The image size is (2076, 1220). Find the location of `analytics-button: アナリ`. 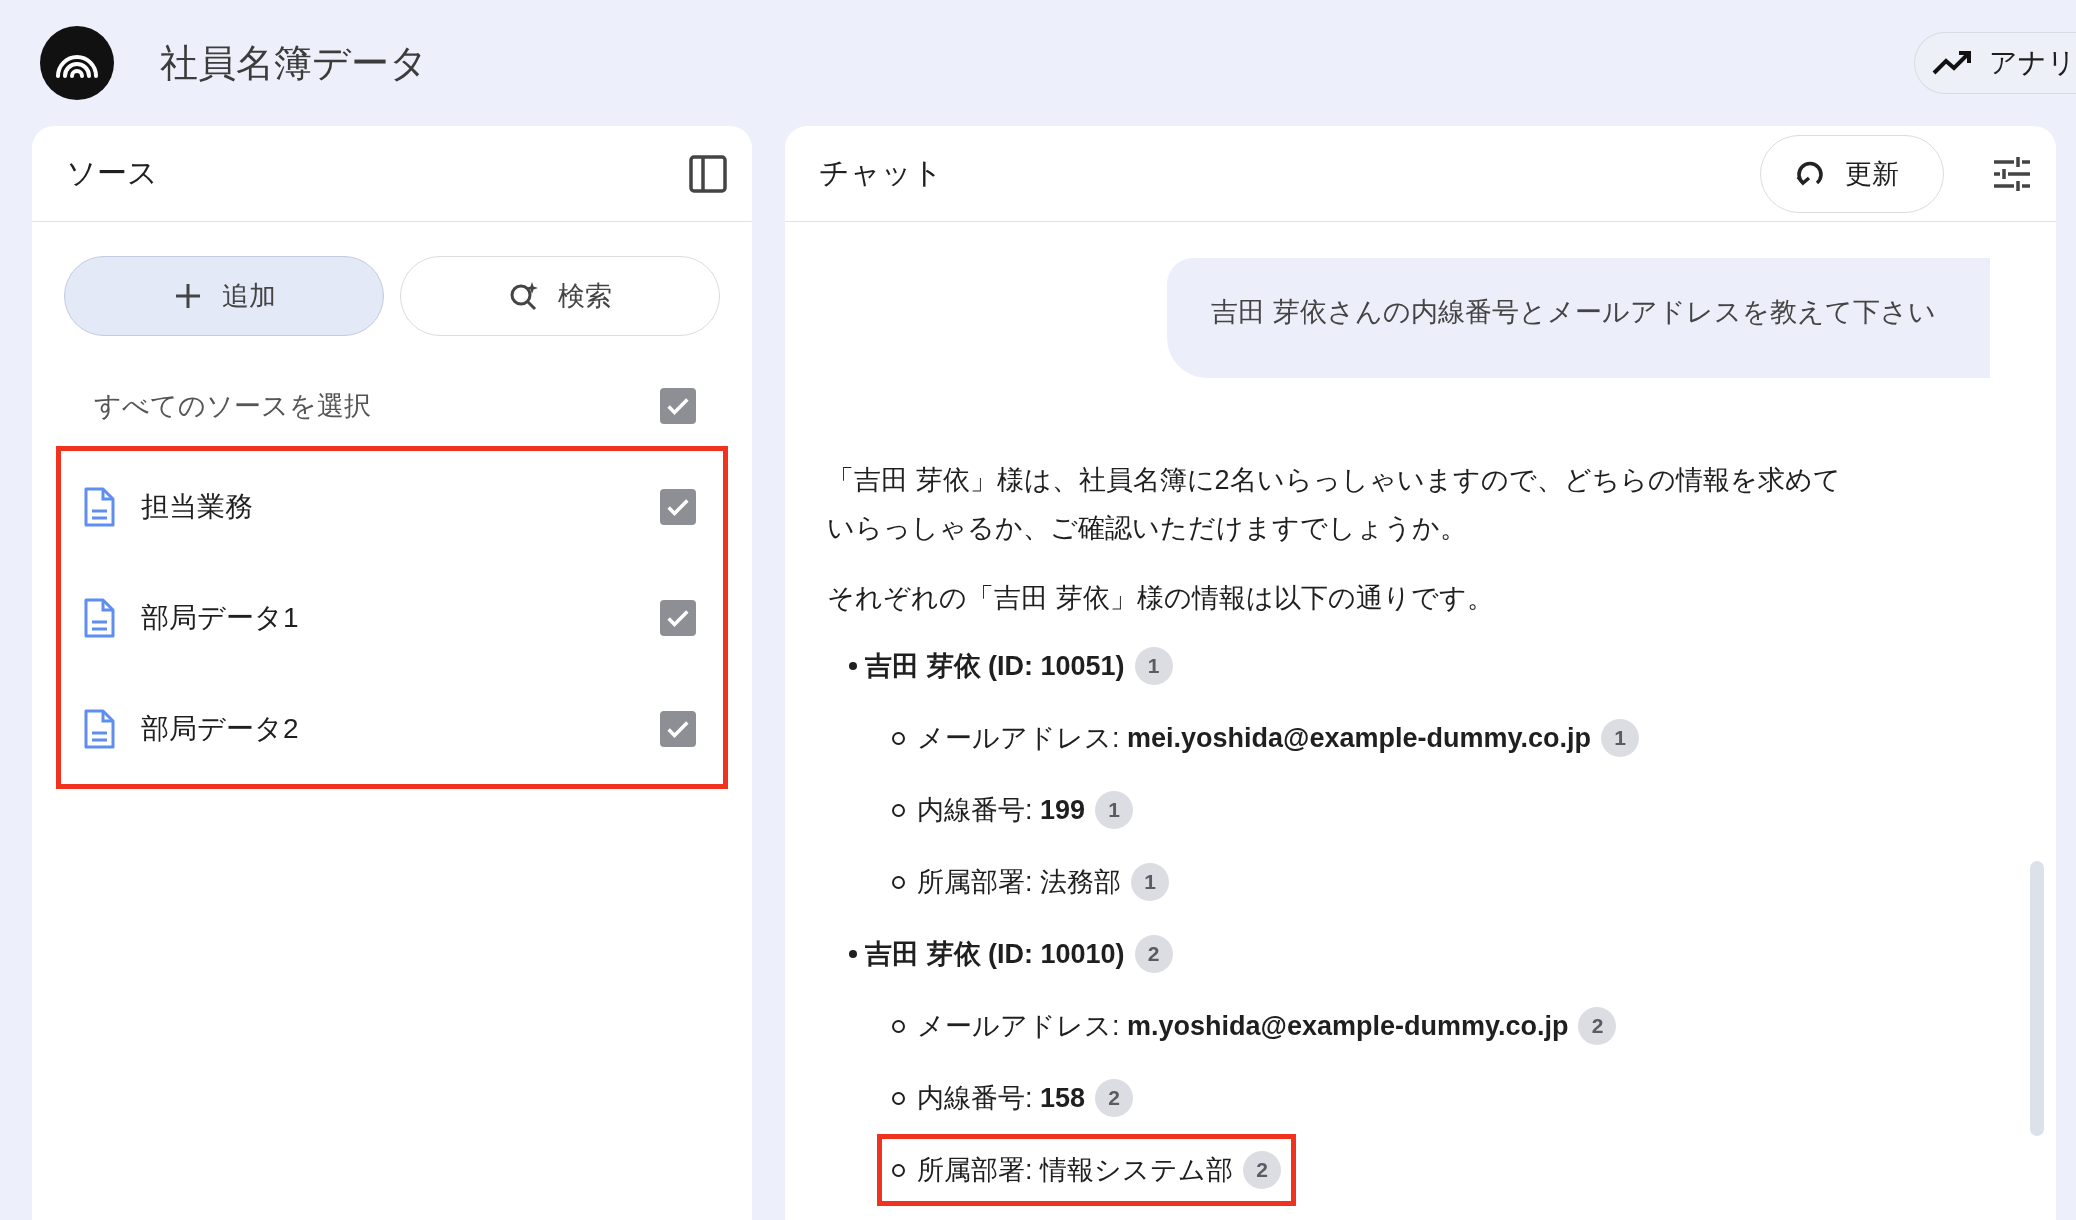

analytics-button: アナリ is located at coordinates (1995, 63).